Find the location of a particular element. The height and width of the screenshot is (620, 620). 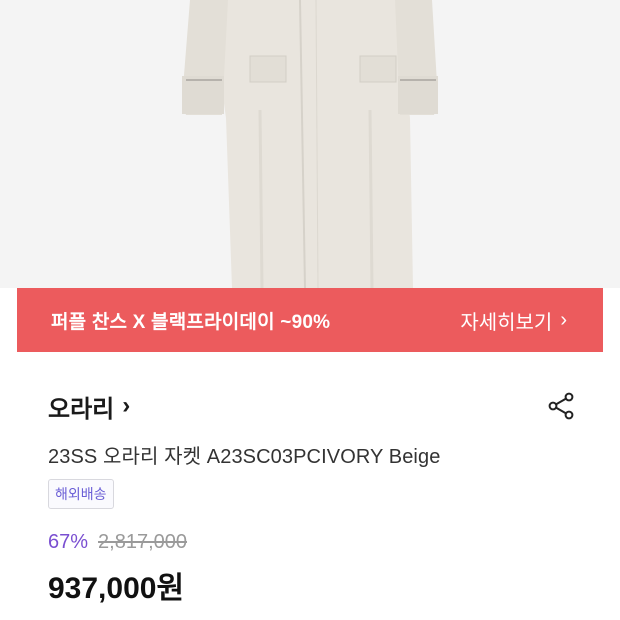

promo-title: 퍼플 찬스 X 블랙프라이데이 ~90% is located at coordinates (191, 322).